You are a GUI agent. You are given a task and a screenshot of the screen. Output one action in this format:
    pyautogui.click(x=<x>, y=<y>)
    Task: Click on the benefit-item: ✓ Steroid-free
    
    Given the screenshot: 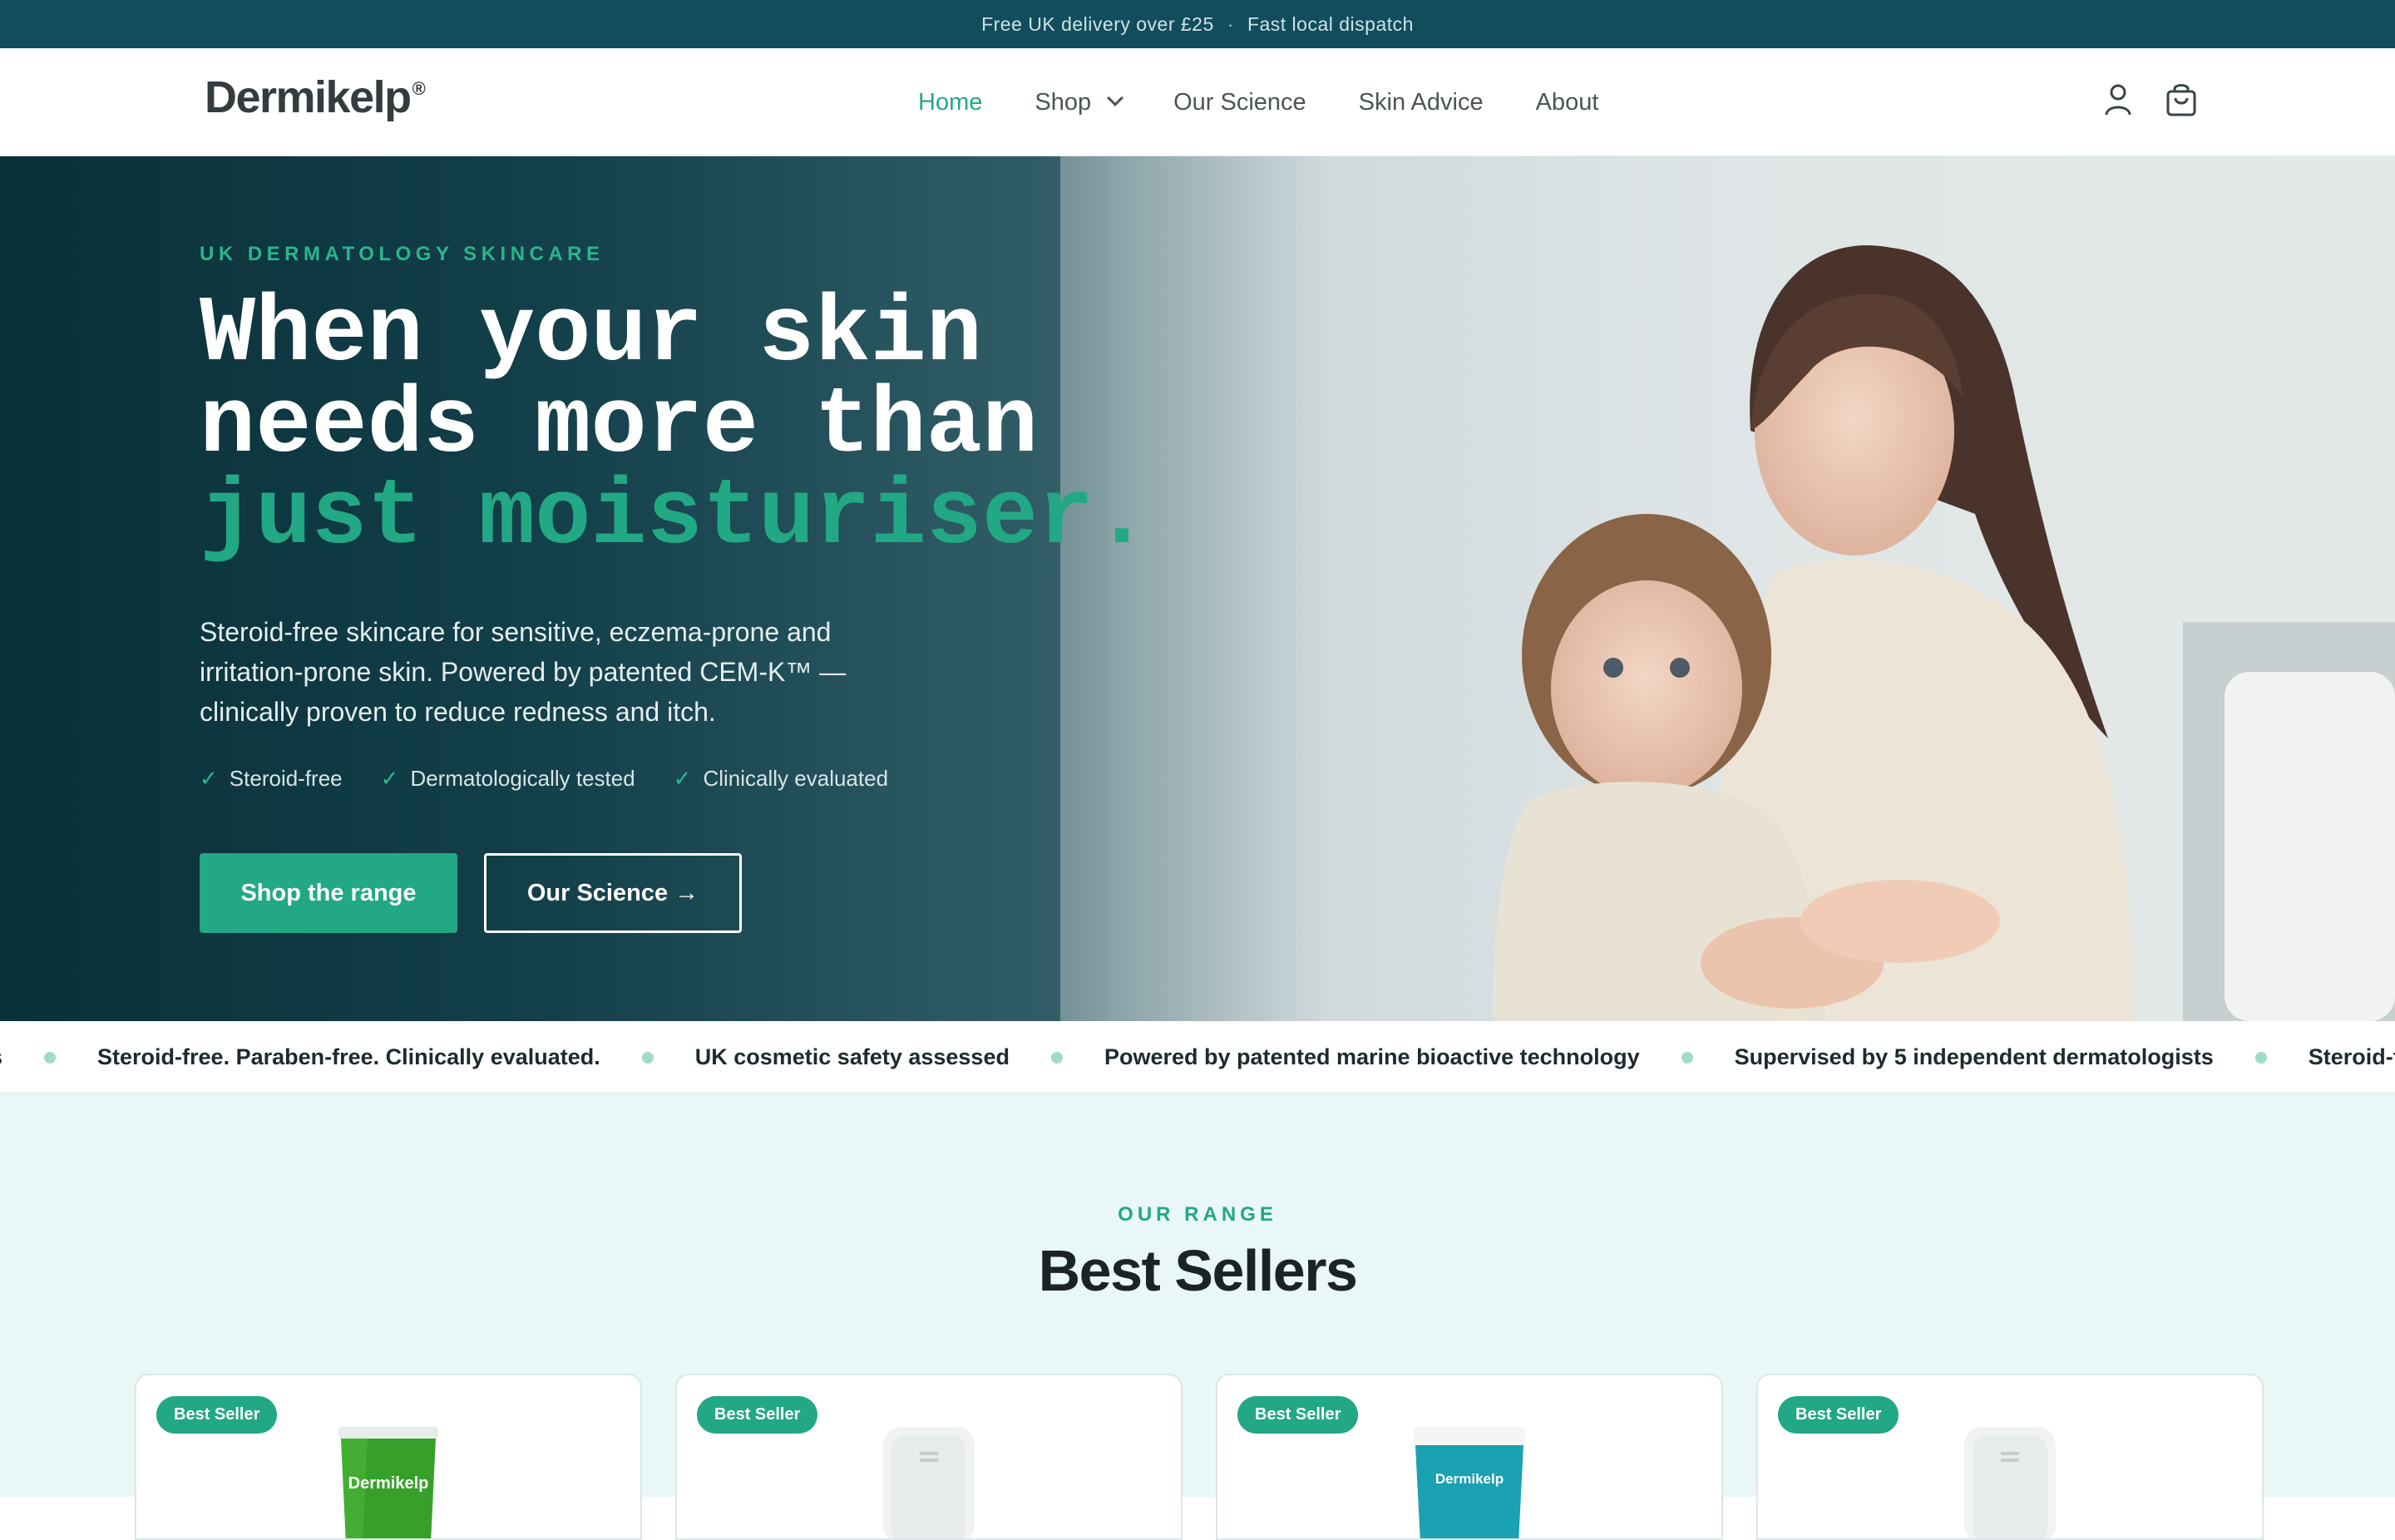 What is the action you would take?
    pyautogui.click(x=271, y=779)
    